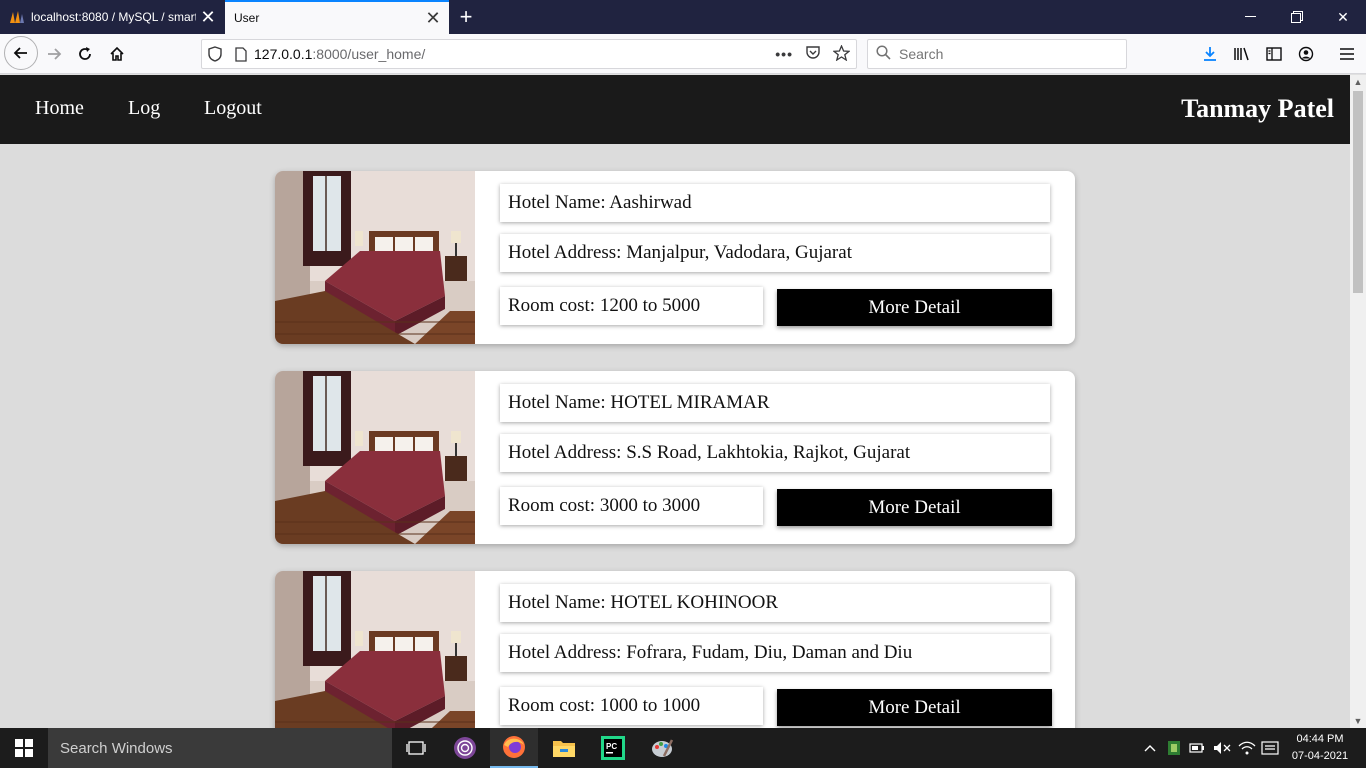 The image size is (1366, 768). What do you see at coordinates (1358, 82) in the screenshot?
I see `scroll-up-icon: ▲` at bounding box center [1358, 82].